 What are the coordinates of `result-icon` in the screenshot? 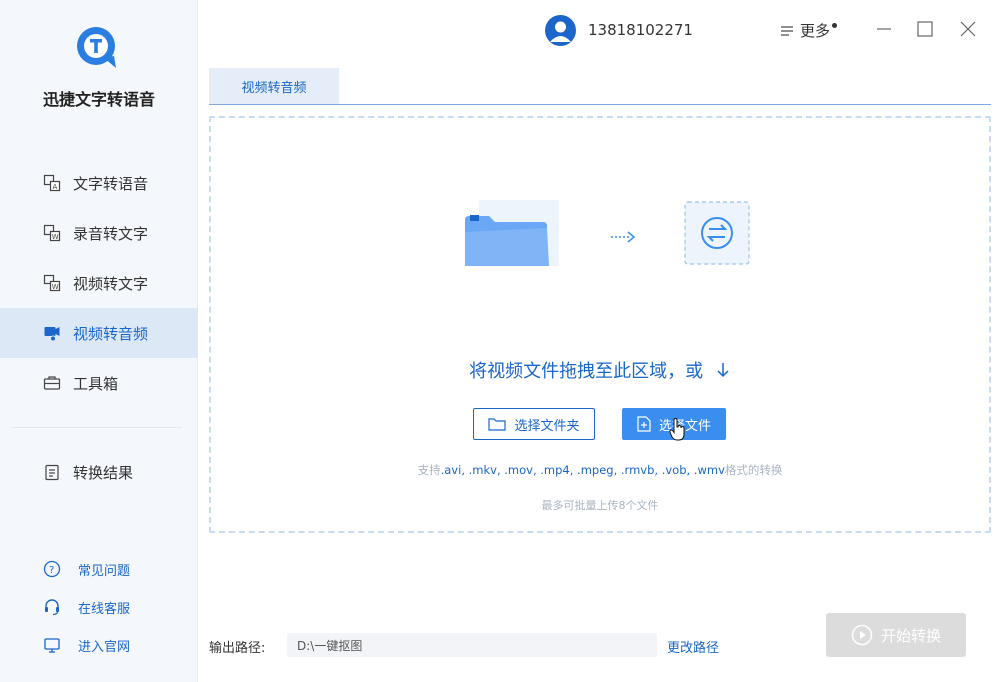 It's located at (52, 472).